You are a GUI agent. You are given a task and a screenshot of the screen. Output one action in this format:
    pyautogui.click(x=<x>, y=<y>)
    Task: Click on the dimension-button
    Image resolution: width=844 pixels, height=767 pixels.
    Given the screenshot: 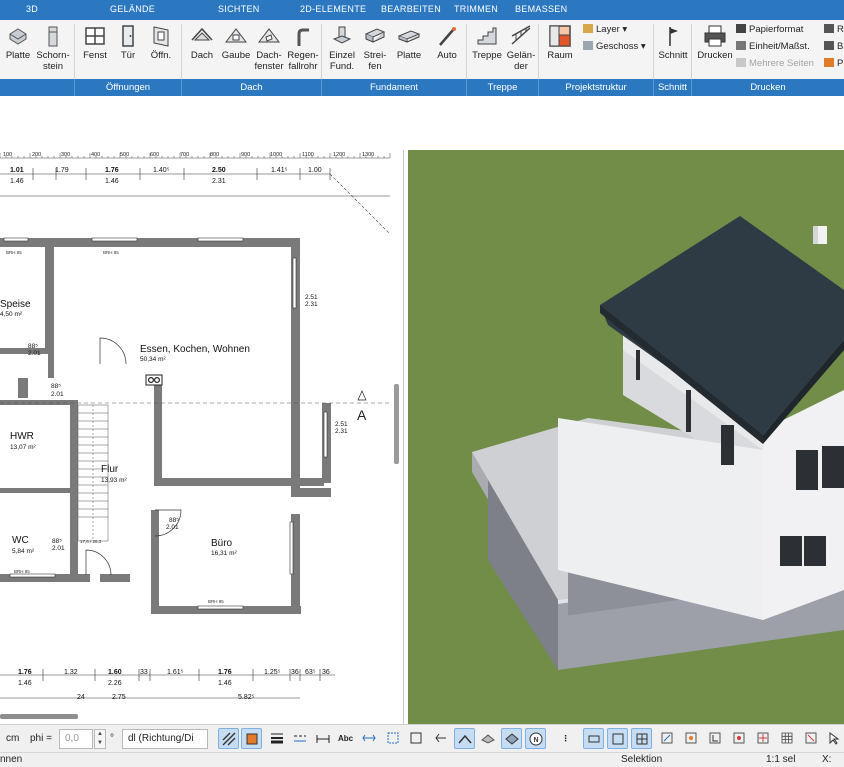 What is the action you would take?
    pyautogui.click(x=322, y=738)
    